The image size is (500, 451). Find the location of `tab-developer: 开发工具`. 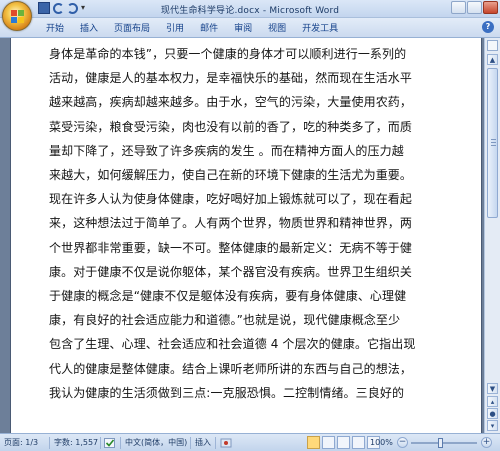

tab-developer: 开发工具 is located at coordinates (320, 29).